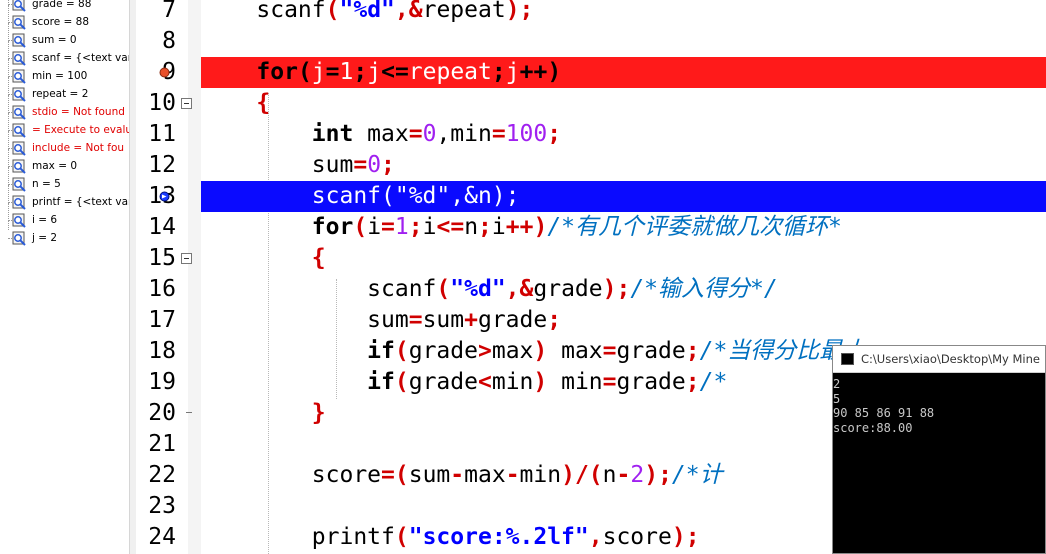 This screenshot has height=554, width=1046. I want to click on watch-item-text: sum = 0, so click(54, 40).